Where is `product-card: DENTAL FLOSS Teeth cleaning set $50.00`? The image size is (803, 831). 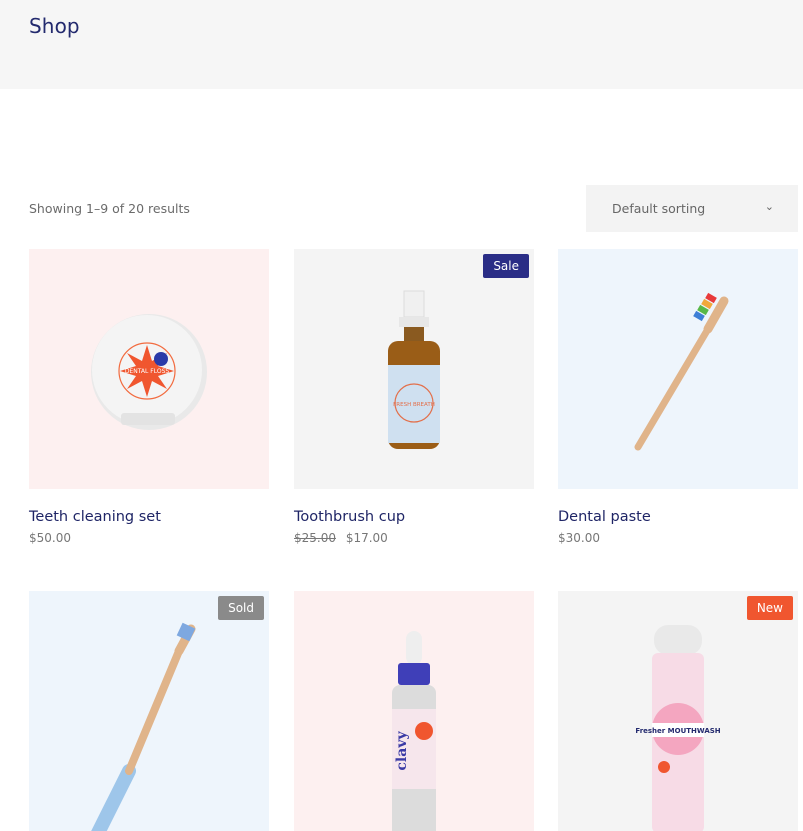 product-card: DENTAL FLOSS Teeth cleaning set $50.00 is located at coordinates (149, 397).